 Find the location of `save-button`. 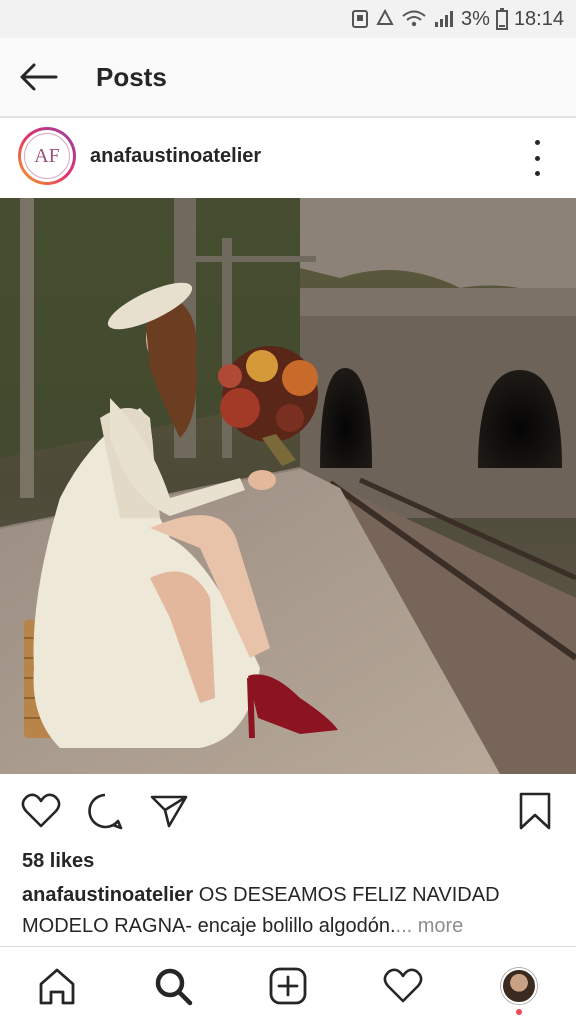

save-button is located at coordinates (535, 811).